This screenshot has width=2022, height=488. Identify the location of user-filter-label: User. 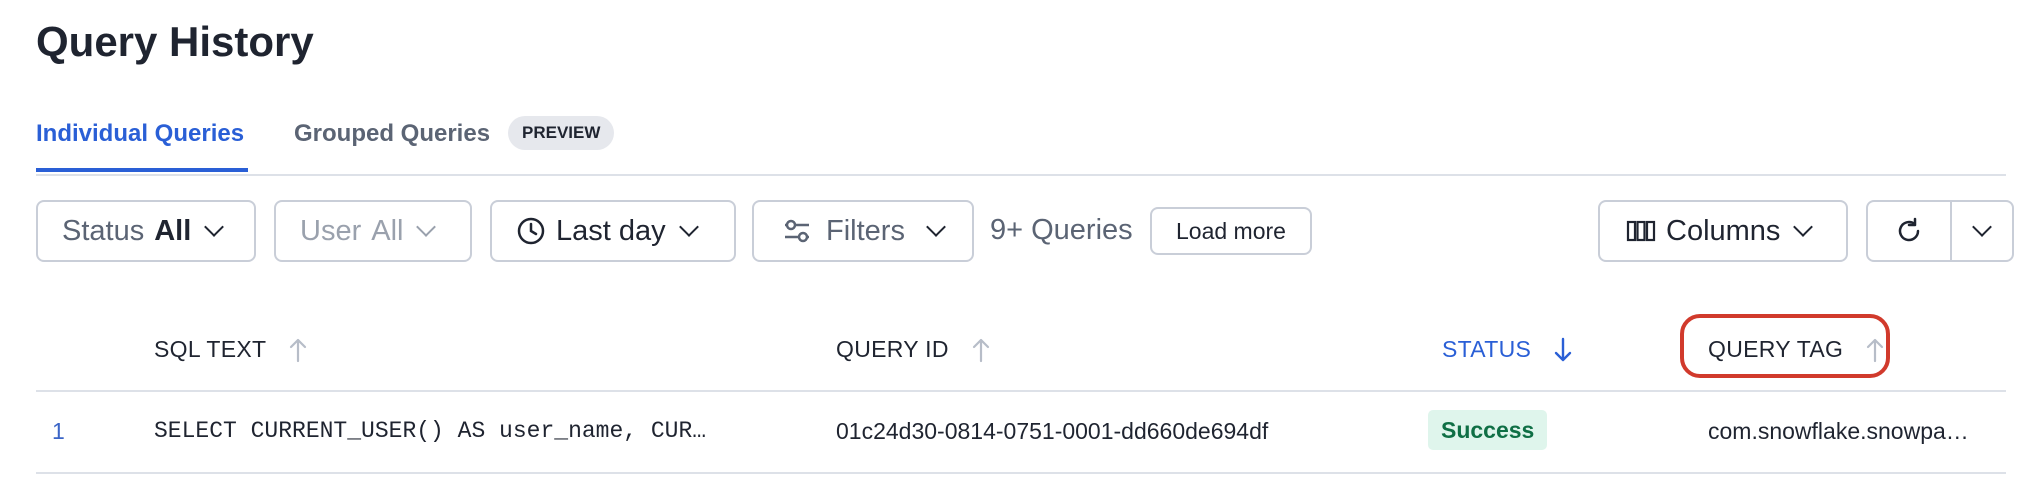
(331, 230).